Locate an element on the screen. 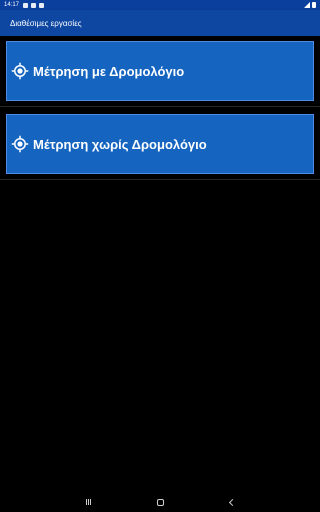  home-icon is located at coordinates (160, 502).